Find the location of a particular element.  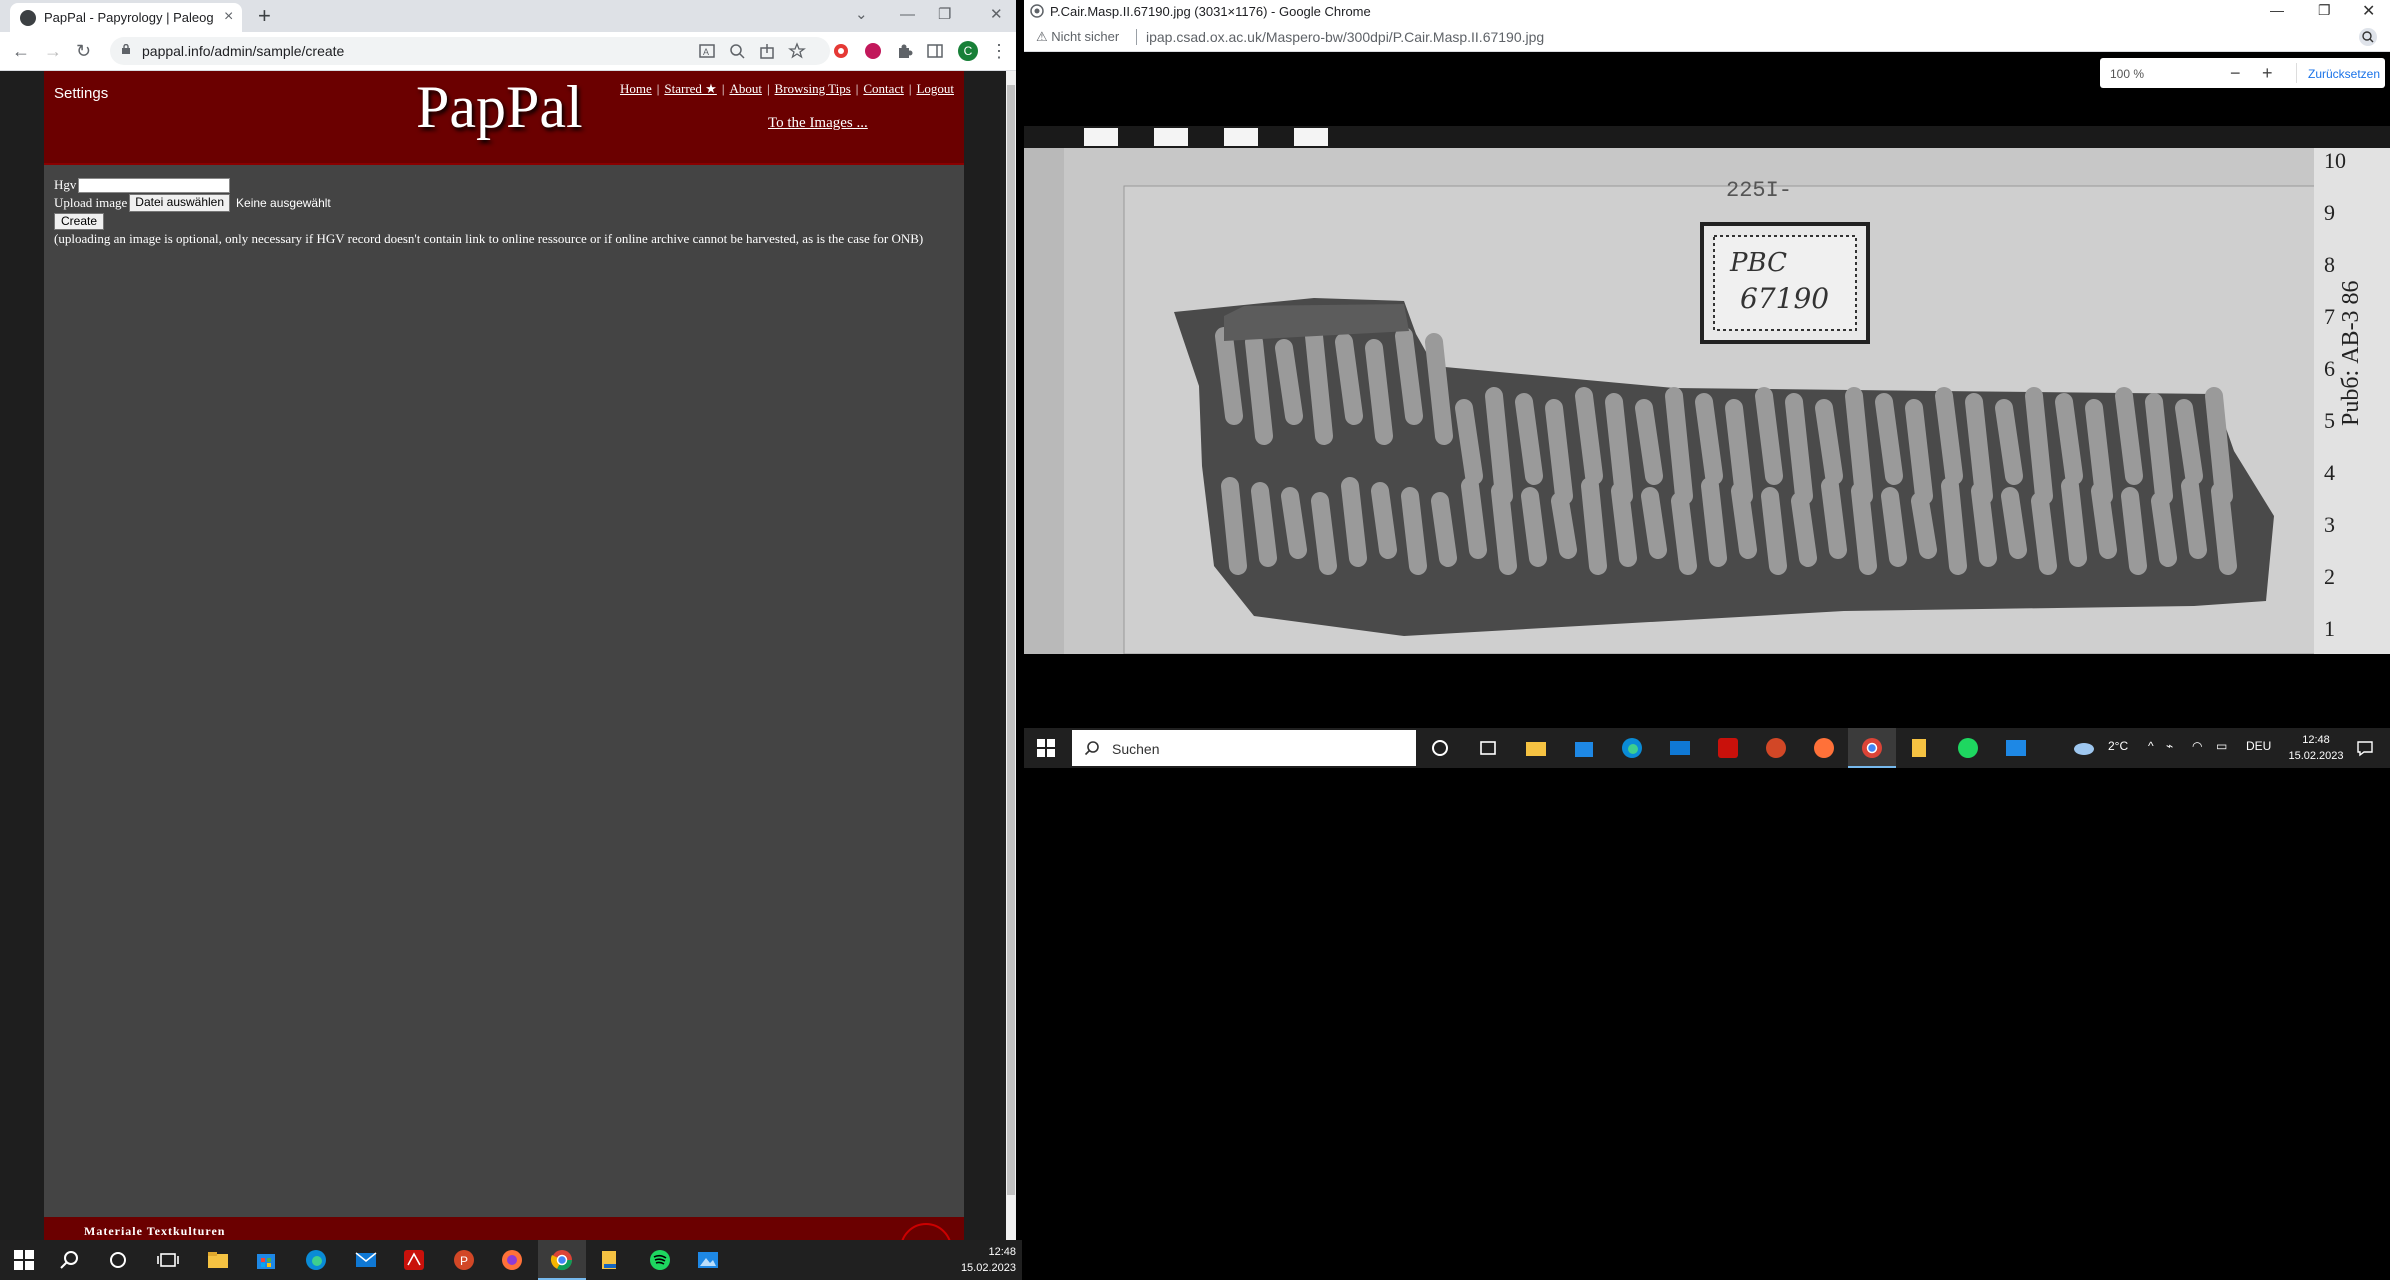

microsoft-store-icon is located at coordinates (266, 1260).